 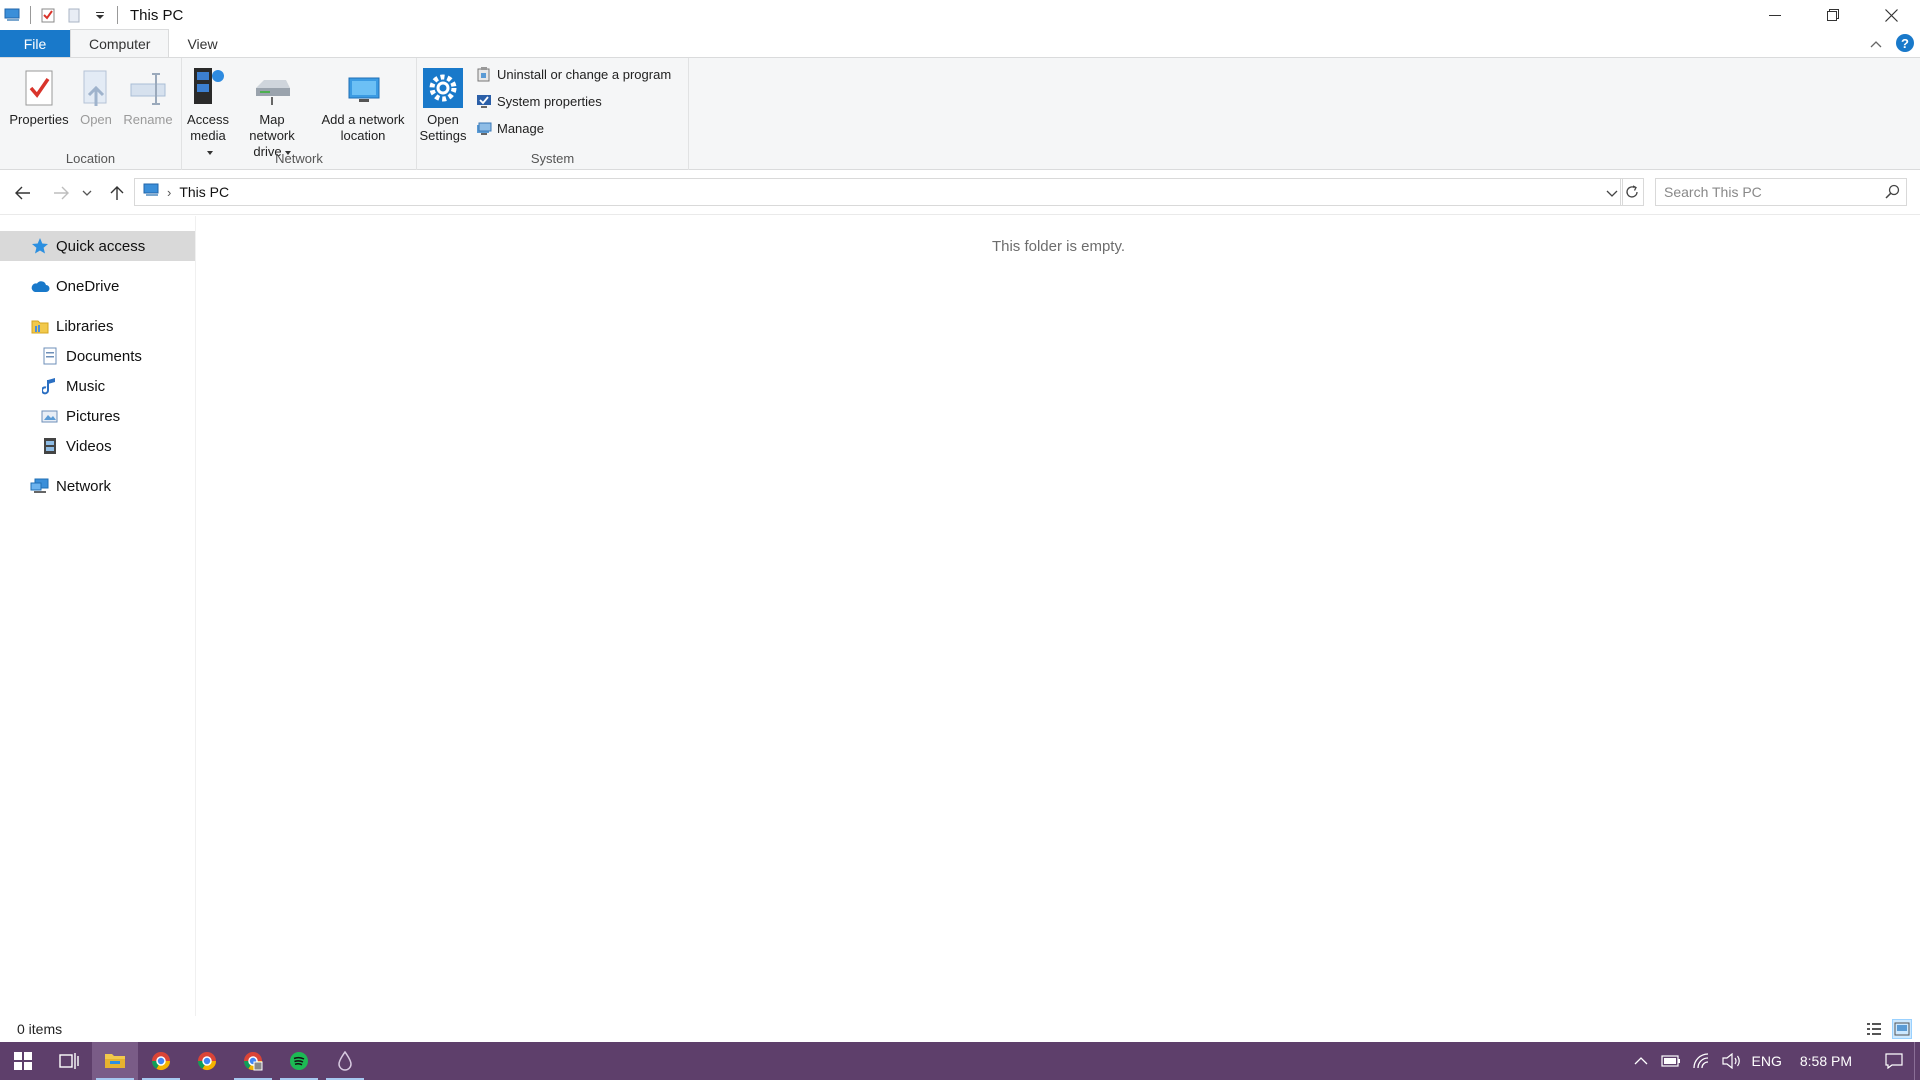 What do you see at coordinates (117, 193) in the screenshot?
I see `up-button` at bounding box center [117, 193].